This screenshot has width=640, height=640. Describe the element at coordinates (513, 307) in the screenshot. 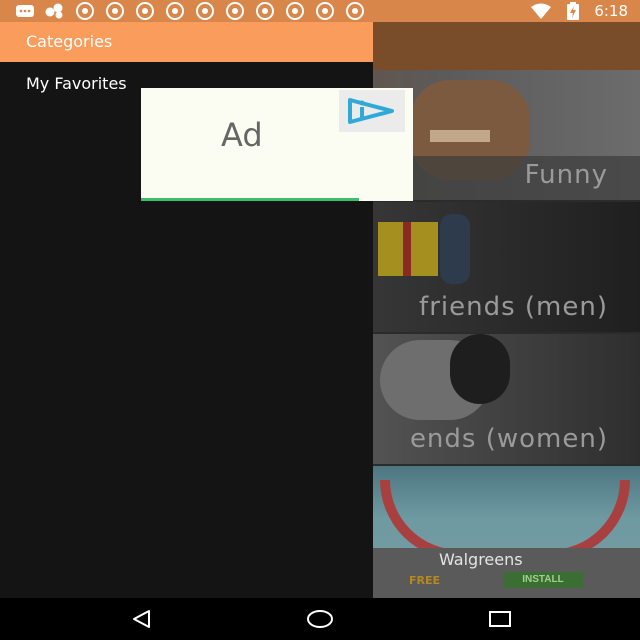

I see `category-label: friends (men)` at that location.